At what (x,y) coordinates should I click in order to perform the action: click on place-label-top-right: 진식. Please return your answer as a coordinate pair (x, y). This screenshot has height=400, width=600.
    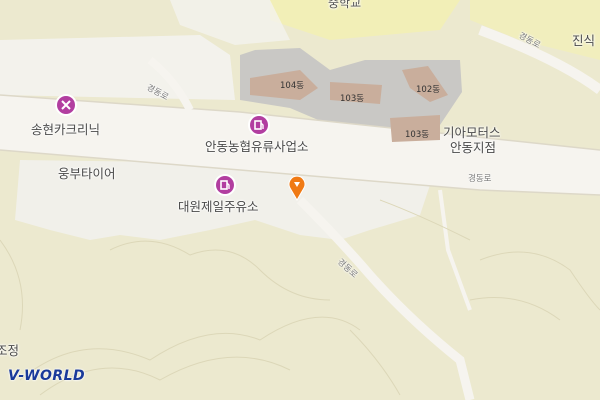
    Looking at the image, I should click on (584, 40).